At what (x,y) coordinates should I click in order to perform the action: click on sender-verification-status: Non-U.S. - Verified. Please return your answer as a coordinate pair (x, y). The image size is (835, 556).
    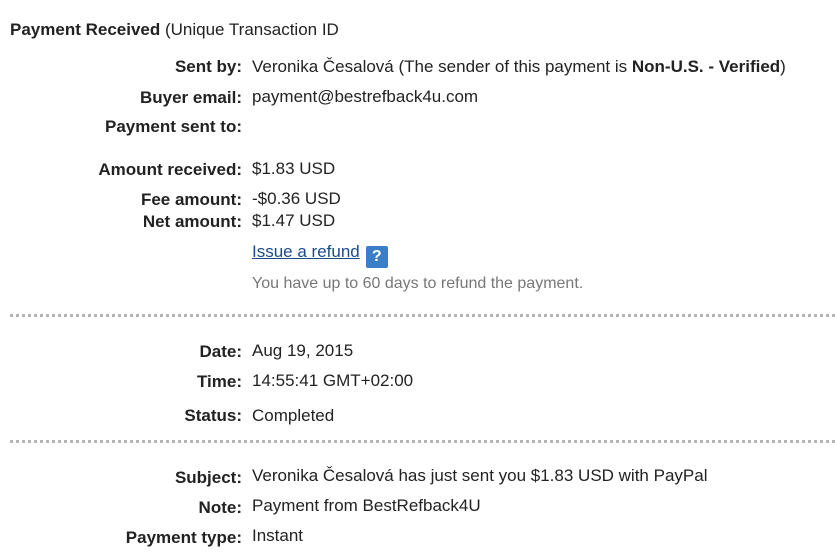
    Looking at the image, I should click on (706, 66).